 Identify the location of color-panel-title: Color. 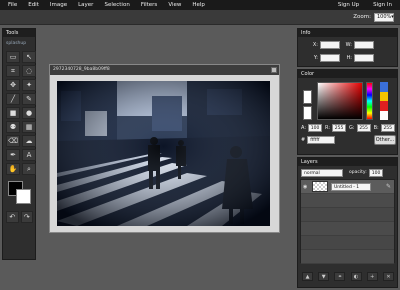
(347, 74).